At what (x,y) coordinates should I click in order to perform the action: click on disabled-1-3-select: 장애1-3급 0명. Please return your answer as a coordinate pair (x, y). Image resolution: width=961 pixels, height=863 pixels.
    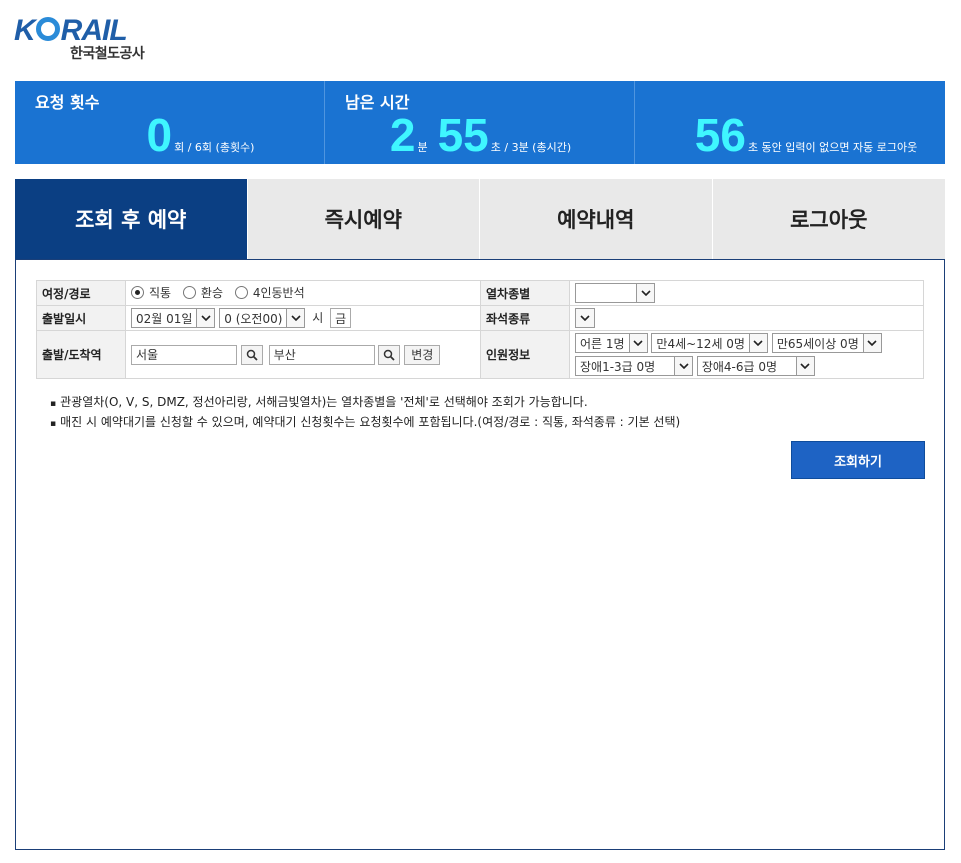
    Looking at the image, I should click on (634, 366).